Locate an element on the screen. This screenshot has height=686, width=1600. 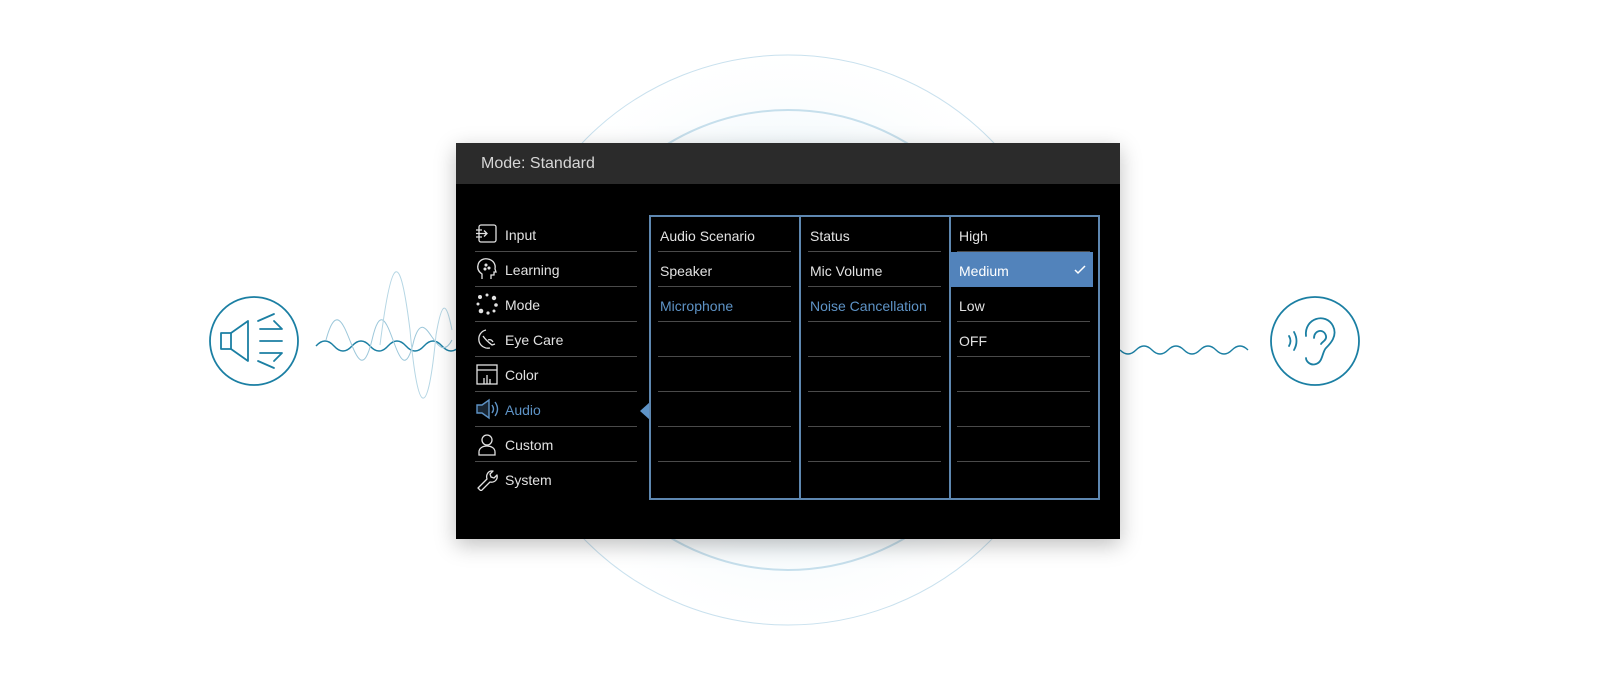
person-icon is located at coordinates (487, 445).